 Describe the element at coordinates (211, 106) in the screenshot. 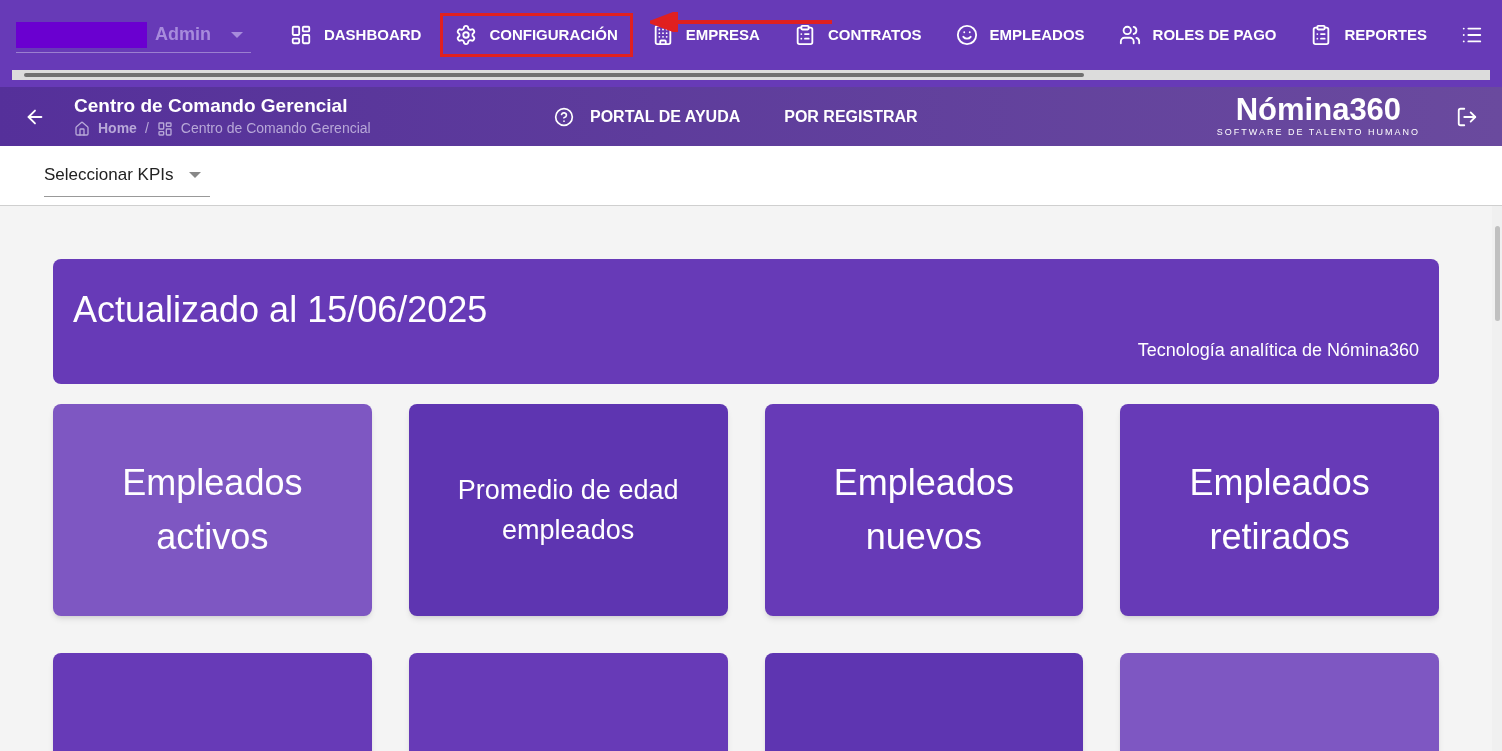

I see `page-title: Centro de Comando Gerencial` at that location.